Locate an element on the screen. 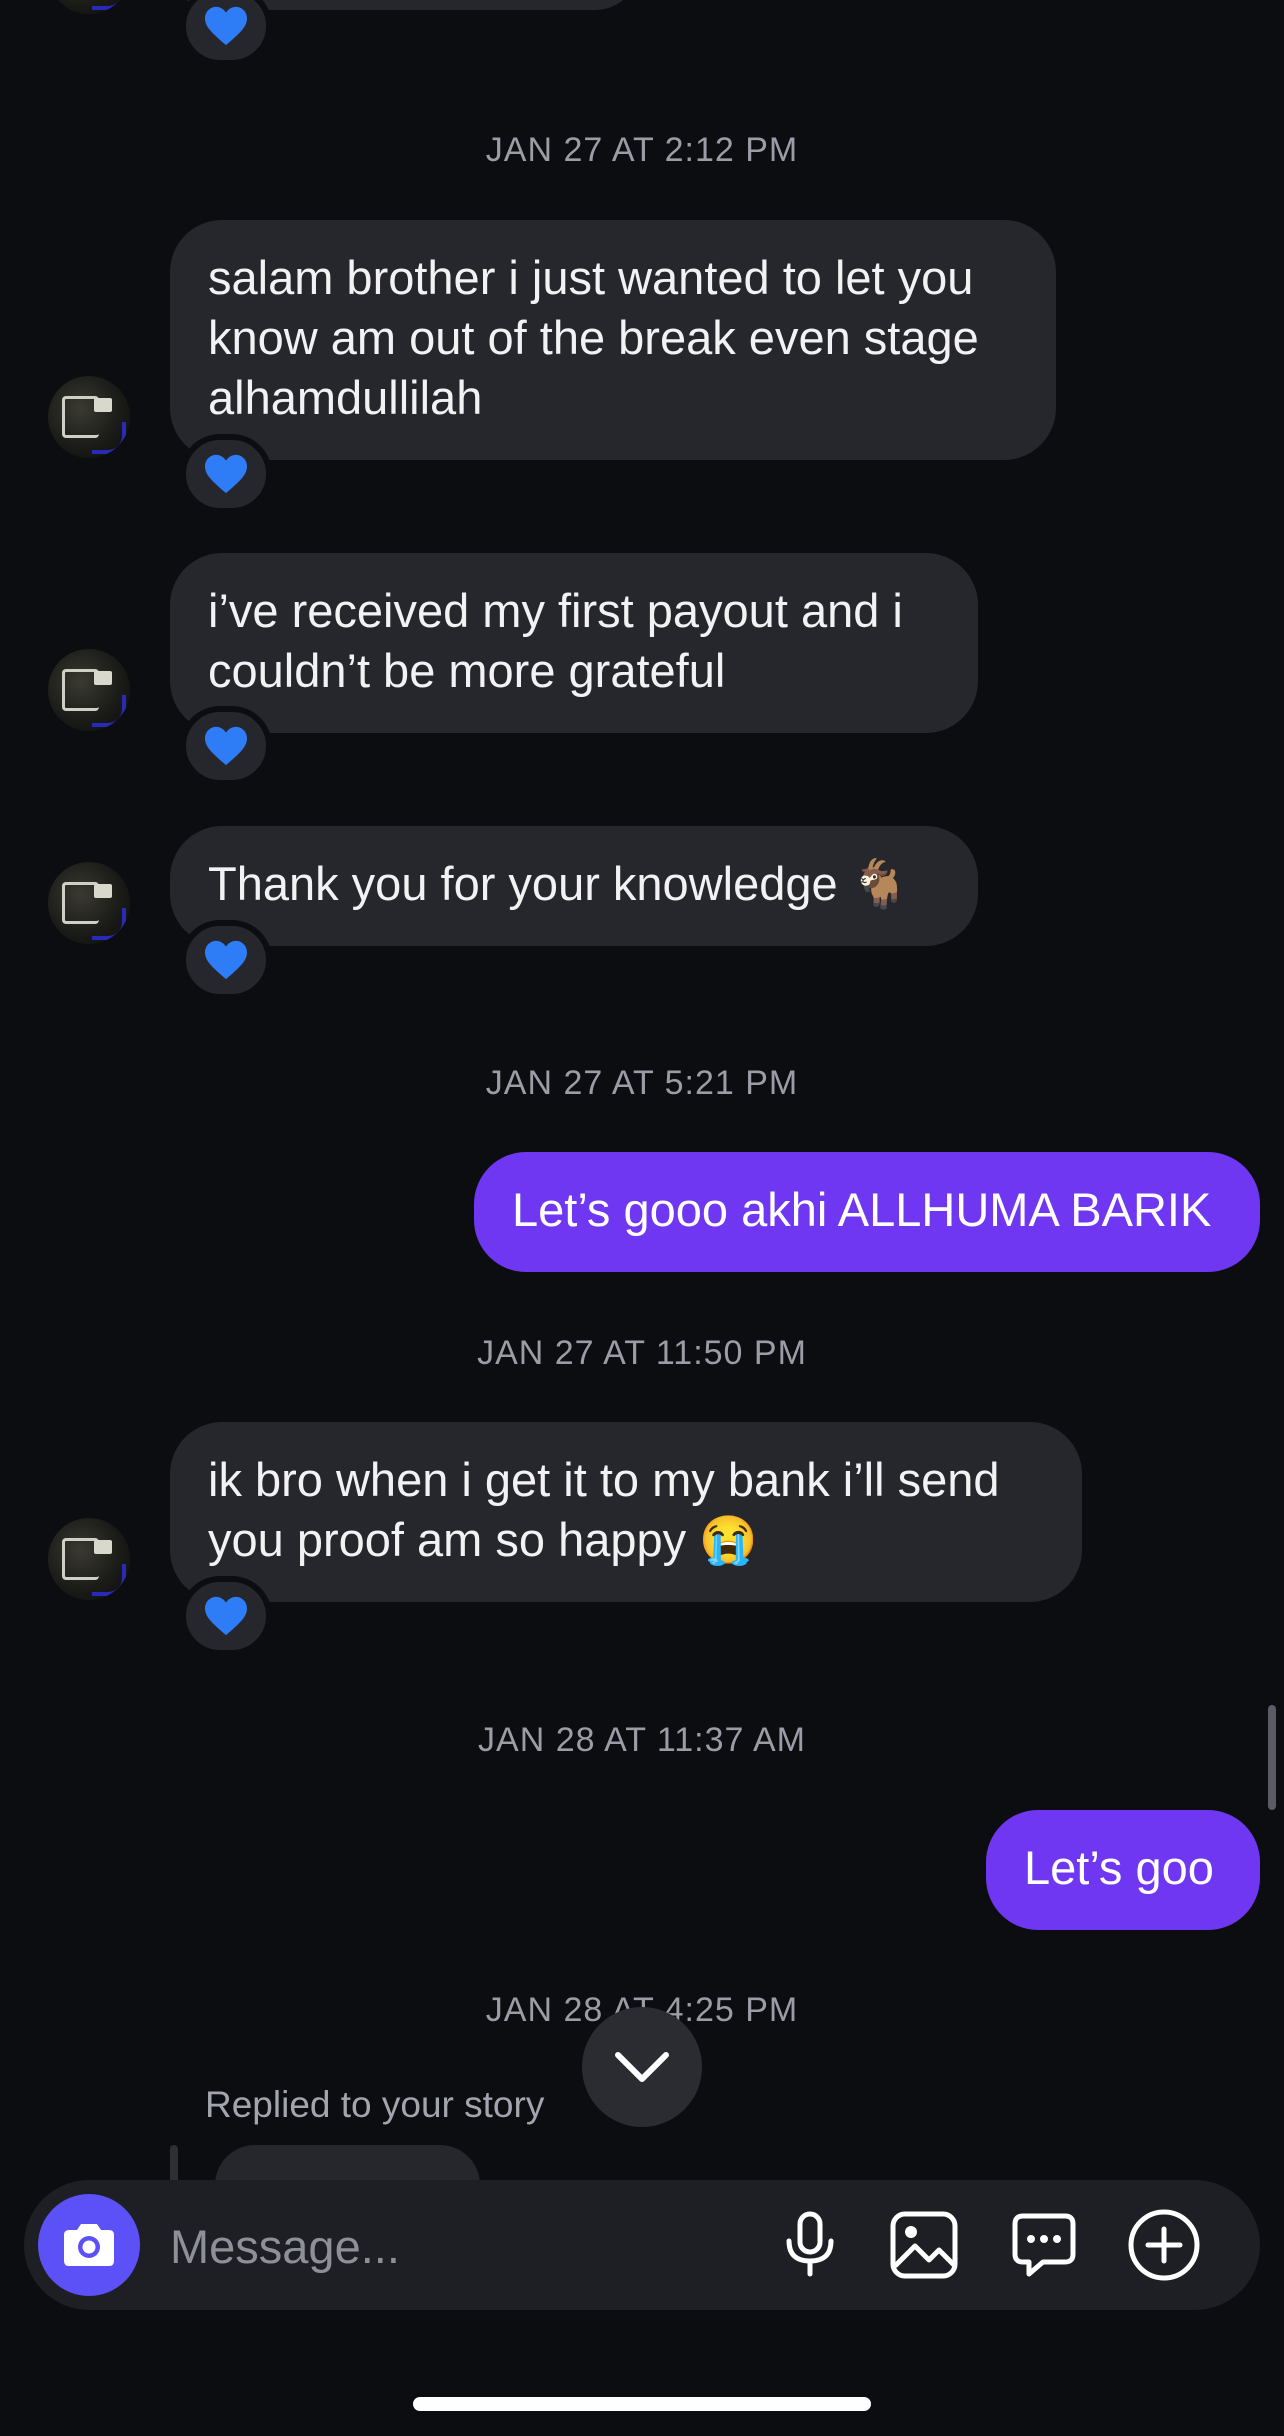  message-bubble-outgoing: Let’s gooo akhi ALLHUMA BARIK is located at coordinates (867, 1212).